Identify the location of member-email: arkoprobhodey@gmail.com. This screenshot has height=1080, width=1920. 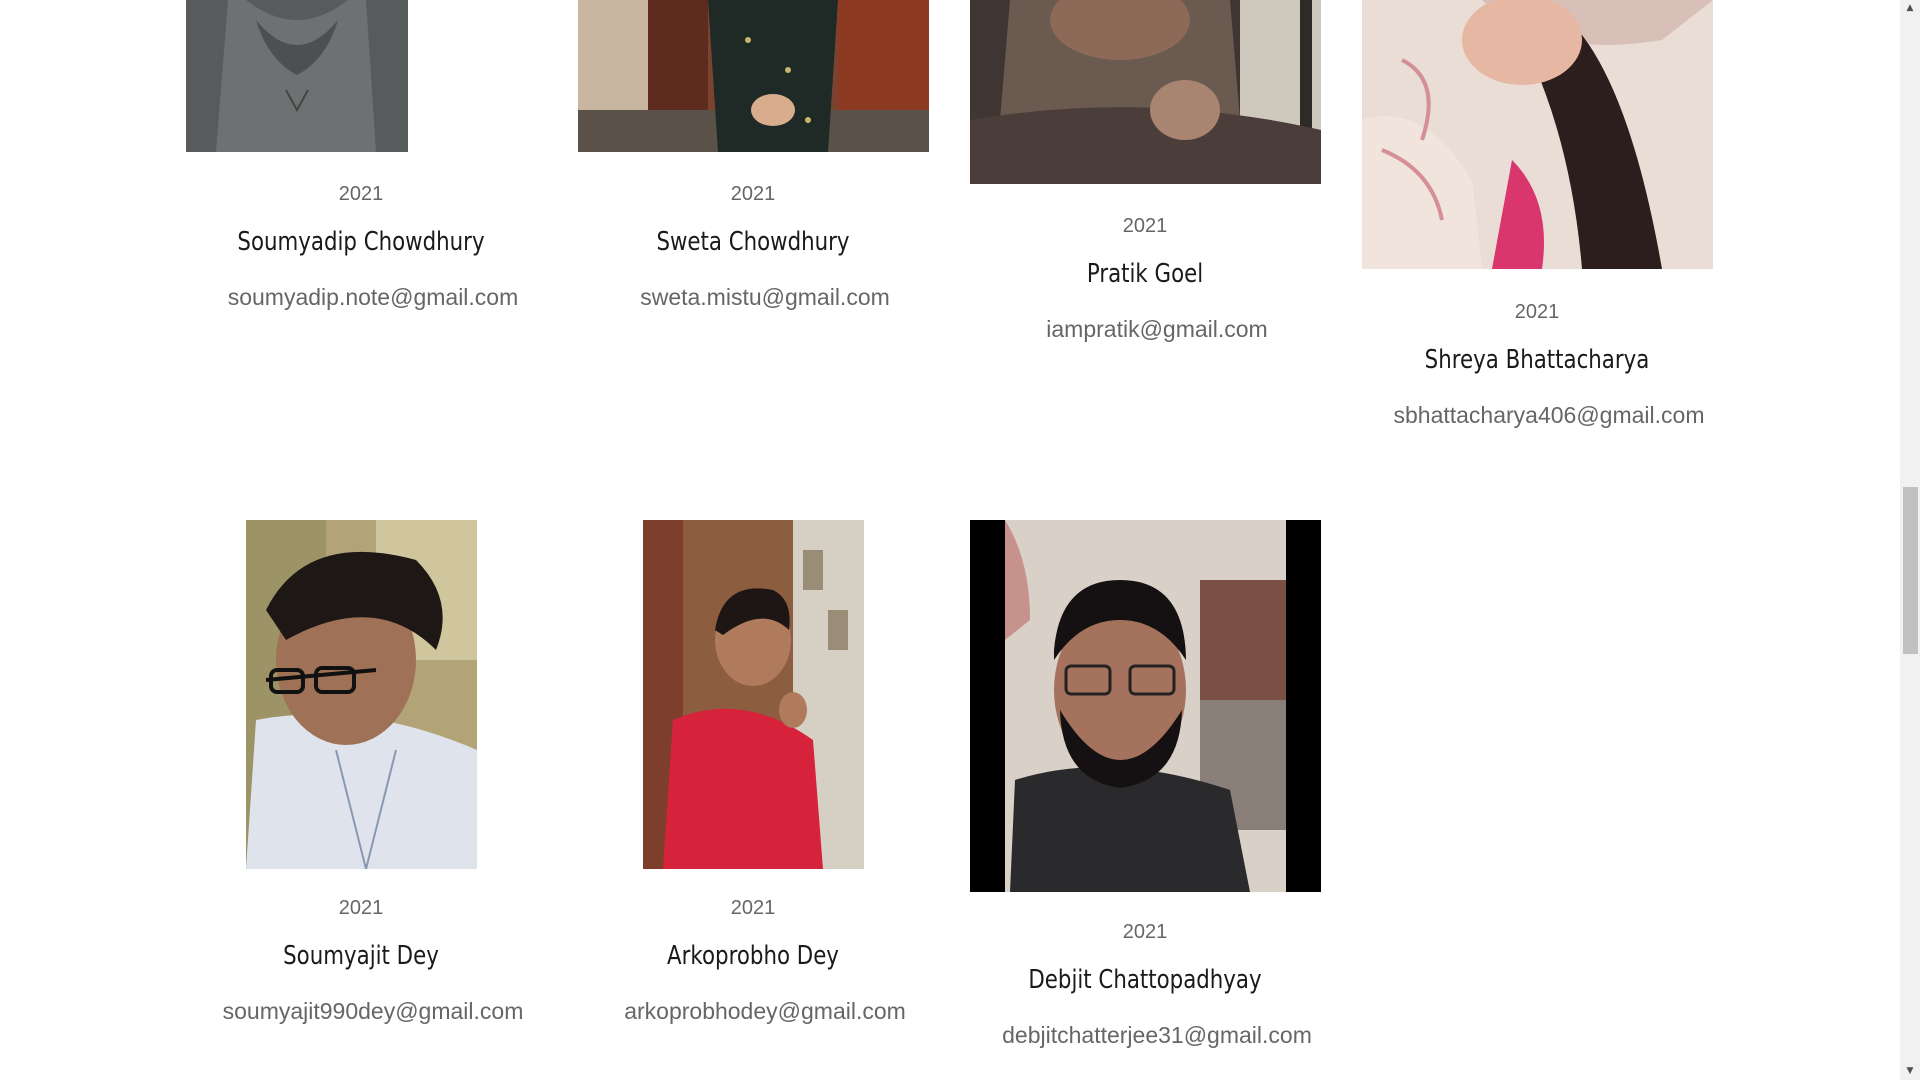
(765, 1011).